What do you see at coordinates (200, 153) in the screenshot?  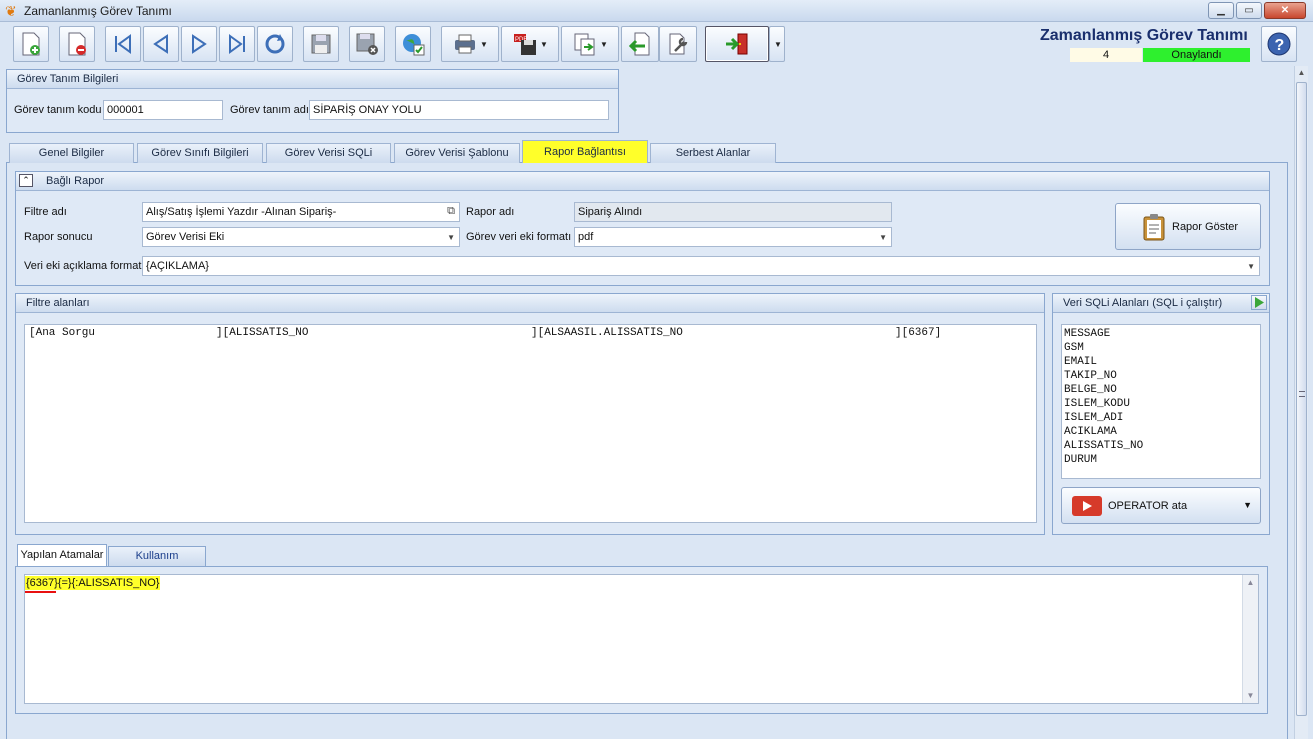 I see `tab-gorev-sinifi: Görev Sınıfı Bilgileri` at bounding box center [200, 153].